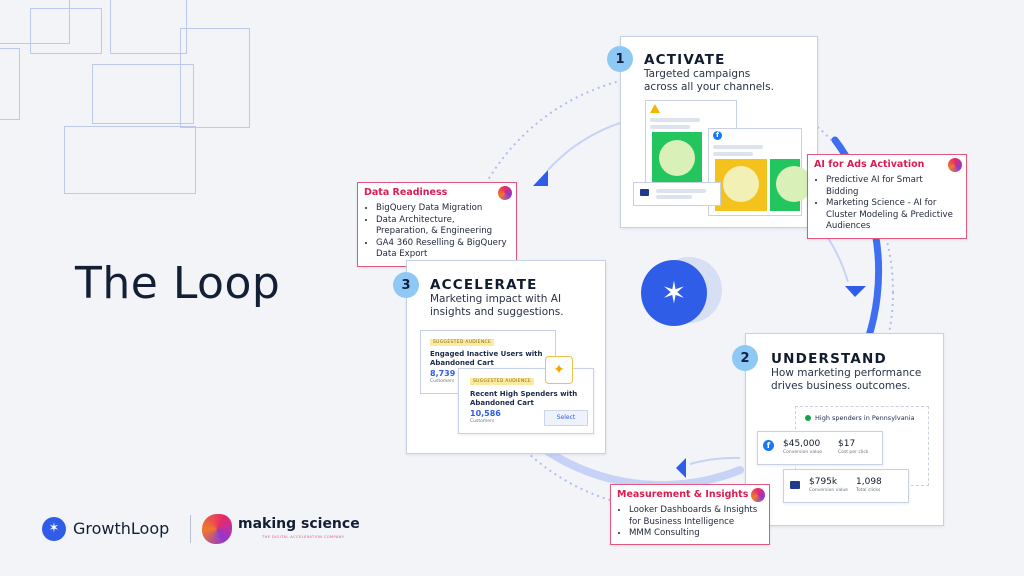  What do you see at coordinates (441, 244) in the screenshot?
I see `callout-item: GA4 360 Reselling & BigQuery` at bounding box center [441, 244].